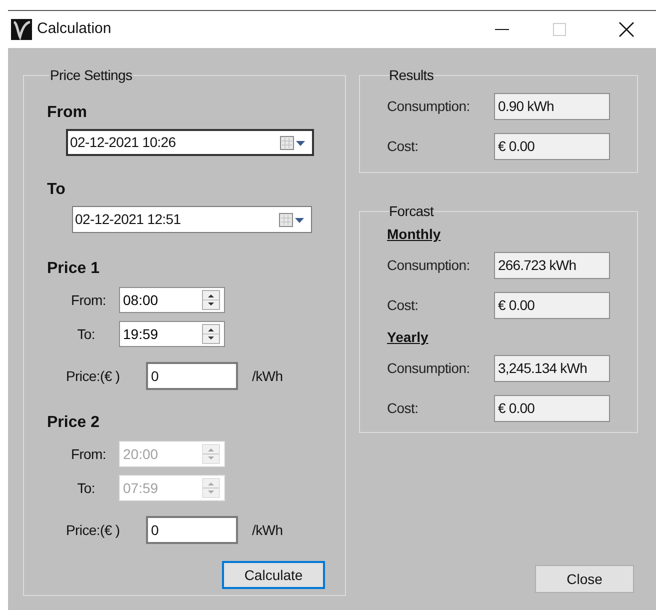 The height and width of the screenshot is (610, 656). Describe the element at coordinates (552, 368) in the screenshot. I see `readonly-field: 3,245.134 kWh` at that location.